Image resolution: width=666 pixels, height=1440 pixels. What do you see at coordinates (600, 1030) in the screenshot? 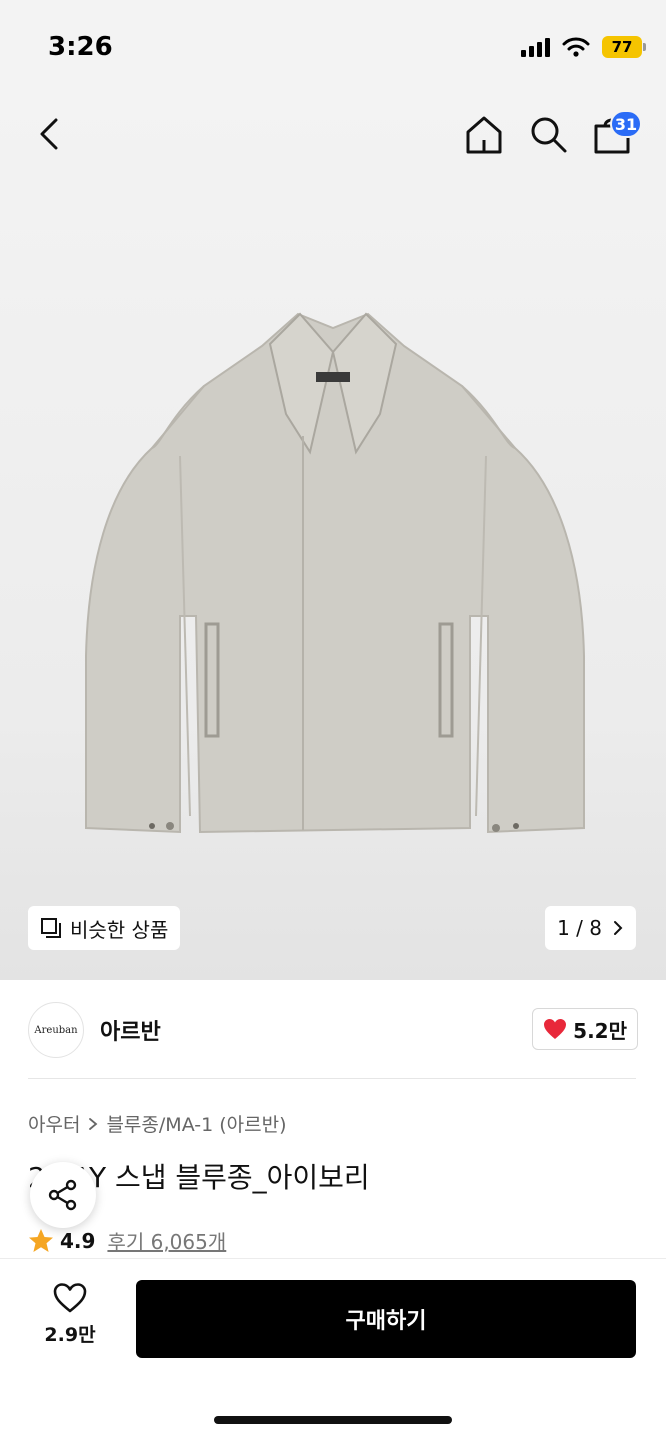
I see `brand-like-count: 5.2만` at bounding box center [600, 1030].